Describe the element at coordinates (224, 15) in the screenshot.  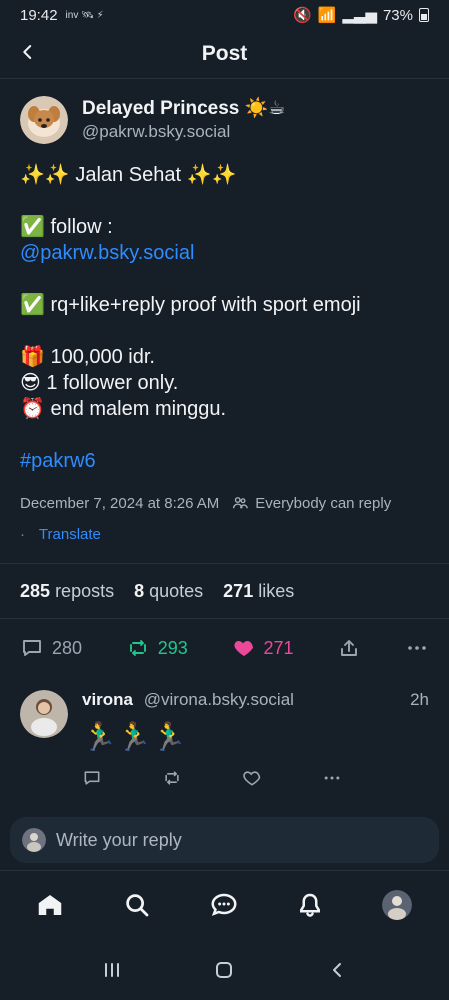
I see `status-bar: 19:42 inv 🛰 ⚡ 🔇 📶 ▂▃▅ 73%` at that location.